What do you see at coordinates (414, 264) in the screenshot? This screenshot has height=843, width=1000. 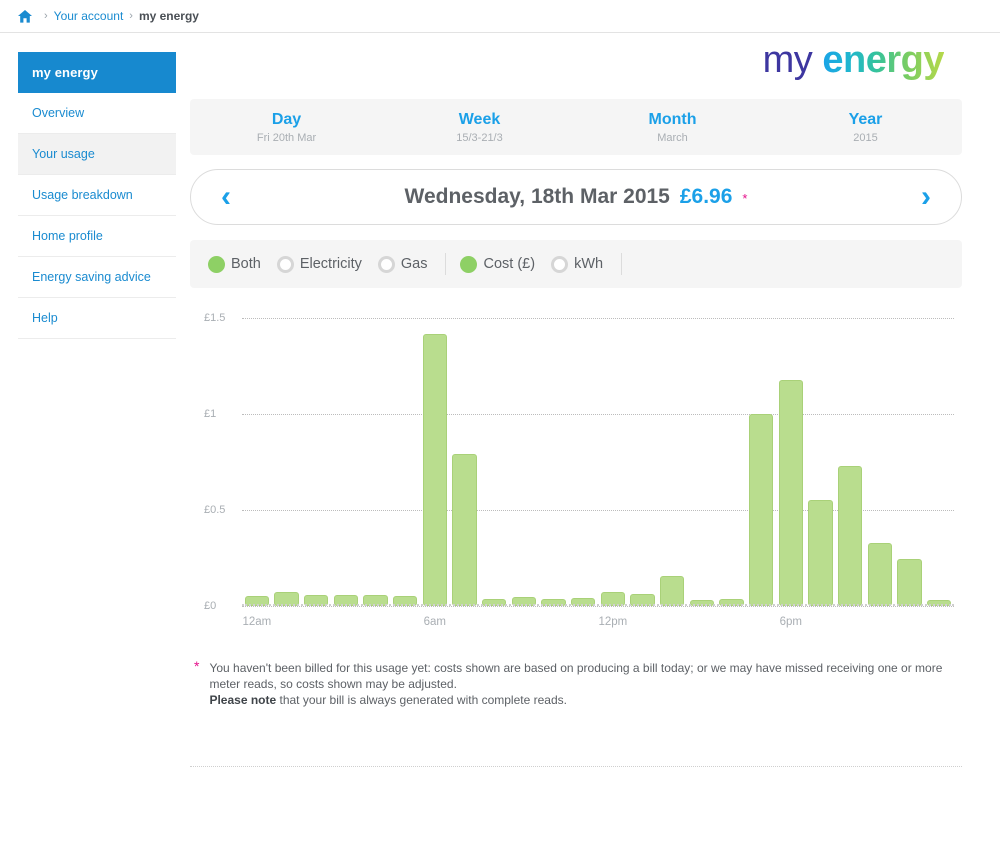 I see `radio-gas-label: Gas` at bounding box center [414, 264].